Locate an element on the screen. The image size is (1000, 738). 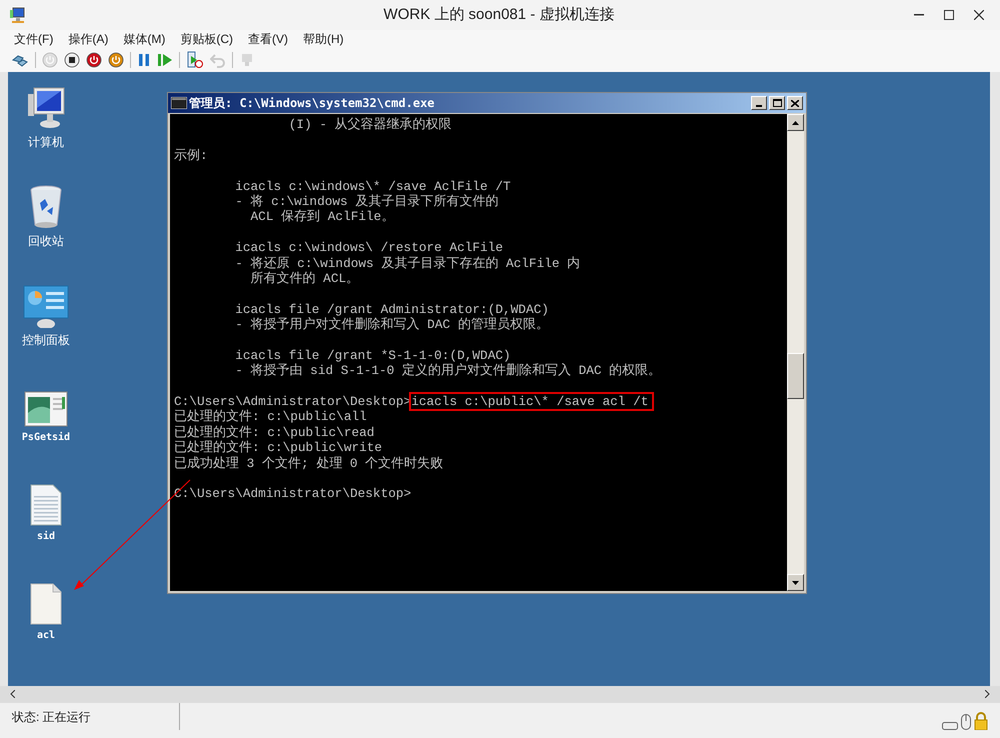
console-icon is located at coordinates (179, 103).